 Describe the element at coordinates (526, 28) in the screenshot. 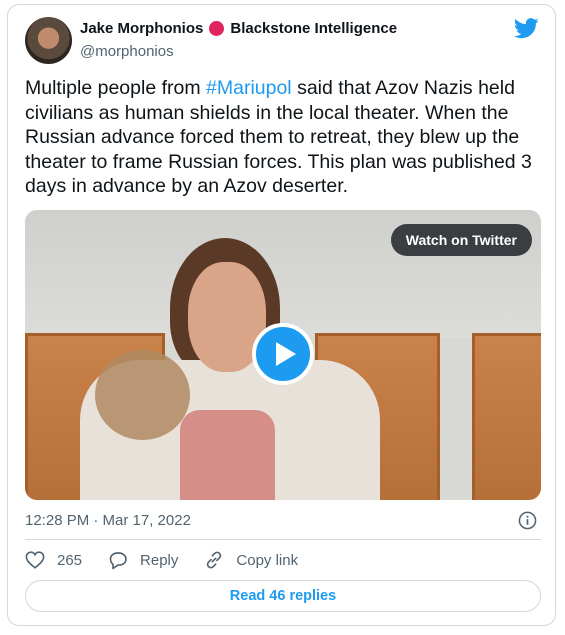

I see `twitter-bird-icon` at that location.